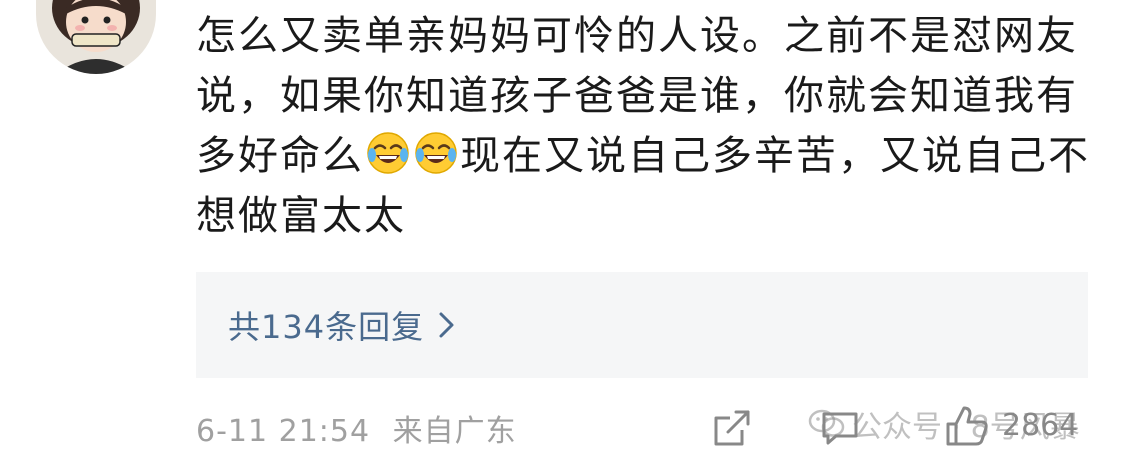 This screenshot has height=467, width=1125. I want to click on comment-button, so click(840, 428).